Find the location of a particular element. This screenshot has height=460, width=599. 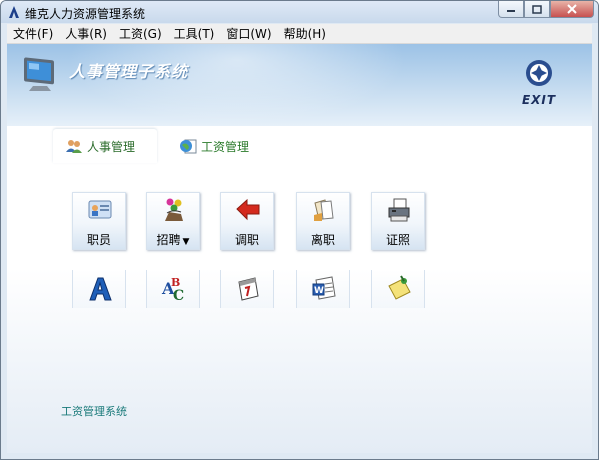

tile-calendar is located at coordinates (247, 289).